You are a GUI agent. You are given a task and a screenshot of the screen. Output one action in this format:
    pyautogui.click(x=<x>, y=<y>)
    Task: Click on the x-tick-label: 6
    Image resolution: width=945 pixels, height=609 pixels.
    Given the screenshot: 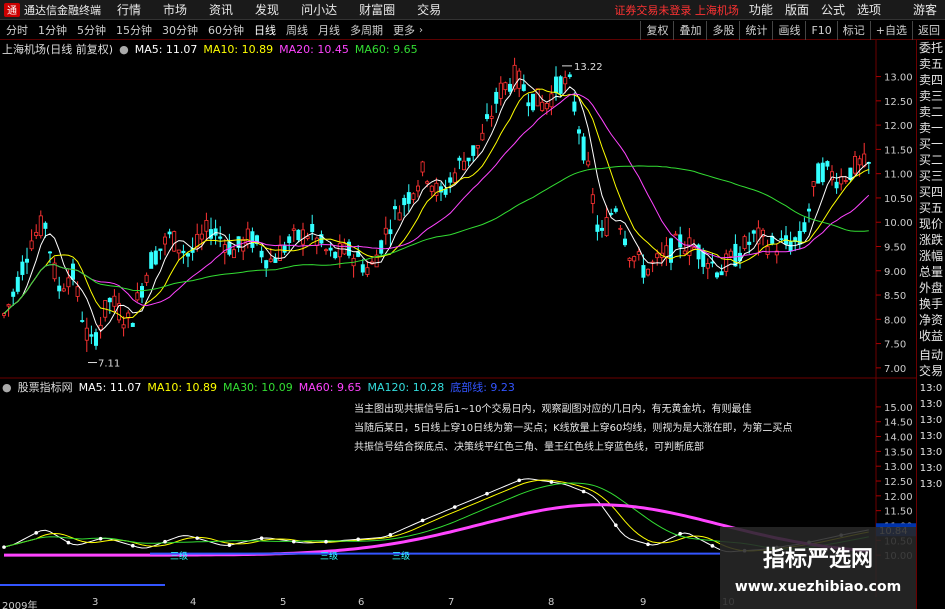 What is the action you would take?
    pyautogui.click(x=361, y=602)
    